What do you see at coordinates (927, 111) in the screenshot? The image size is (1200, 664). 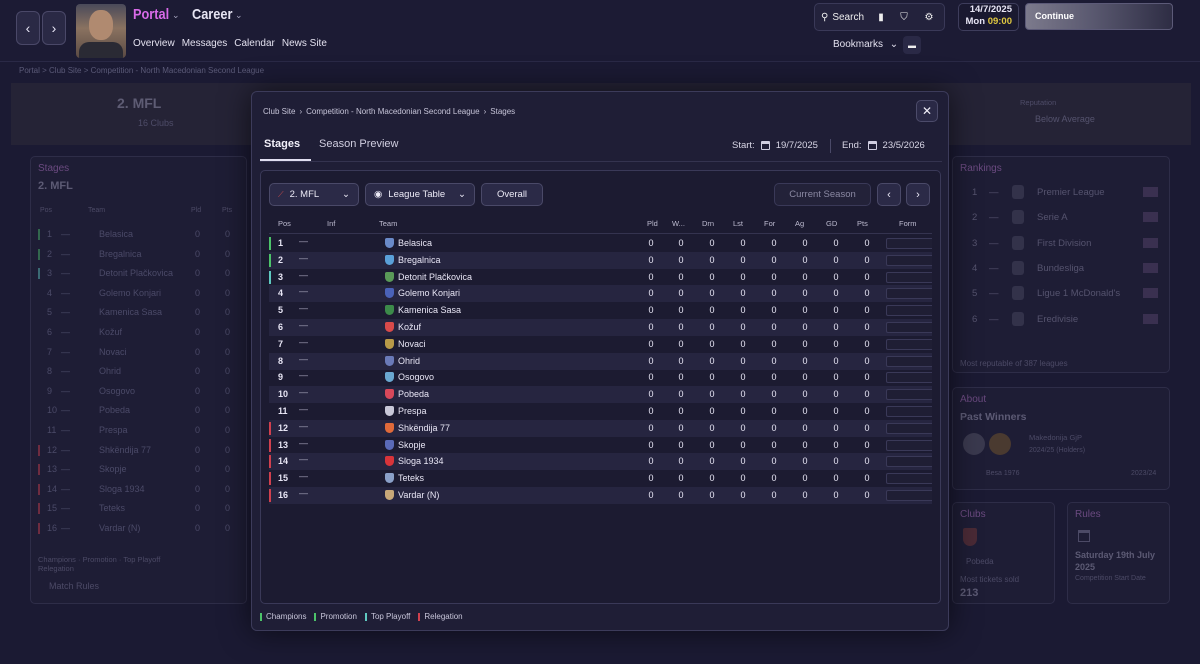 I see `close-button: ✕` at bounding box center [927, 111].